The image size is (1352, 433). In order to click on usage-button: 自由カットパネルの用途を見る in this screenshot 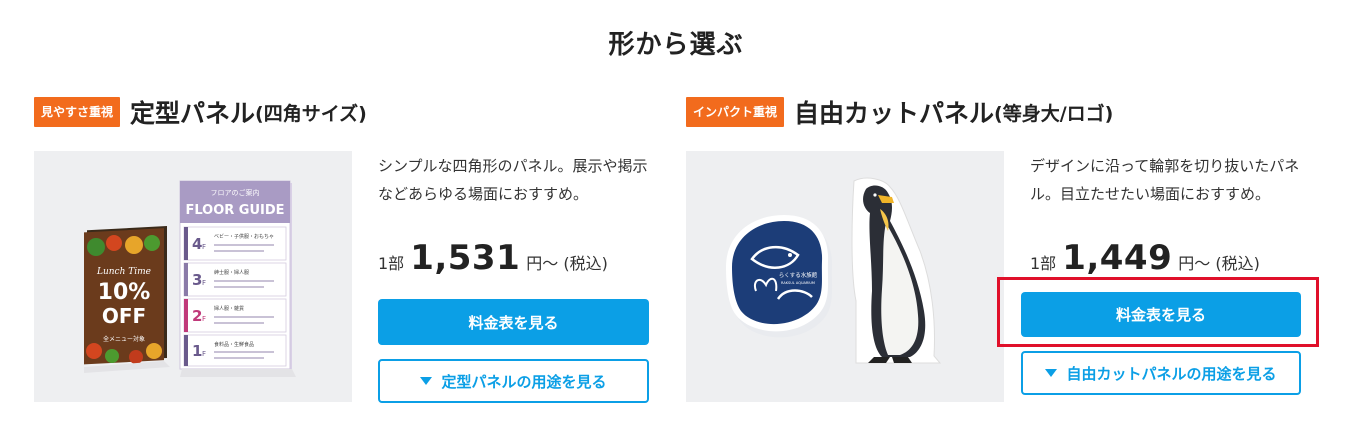, I will do `click(1161, 373)`.